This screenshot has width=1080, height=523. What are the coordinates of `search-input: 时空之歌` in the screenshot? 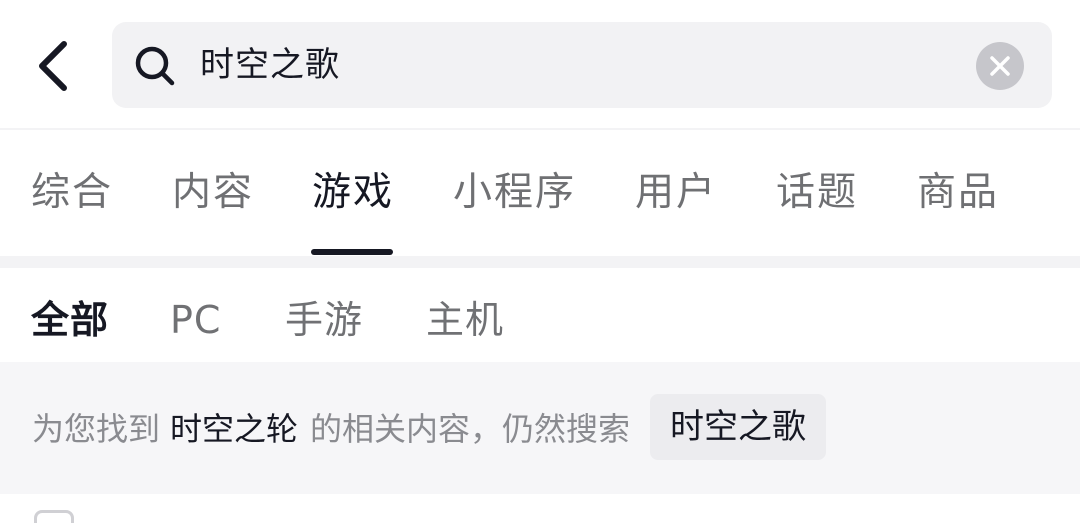 It's located at (582, 65).